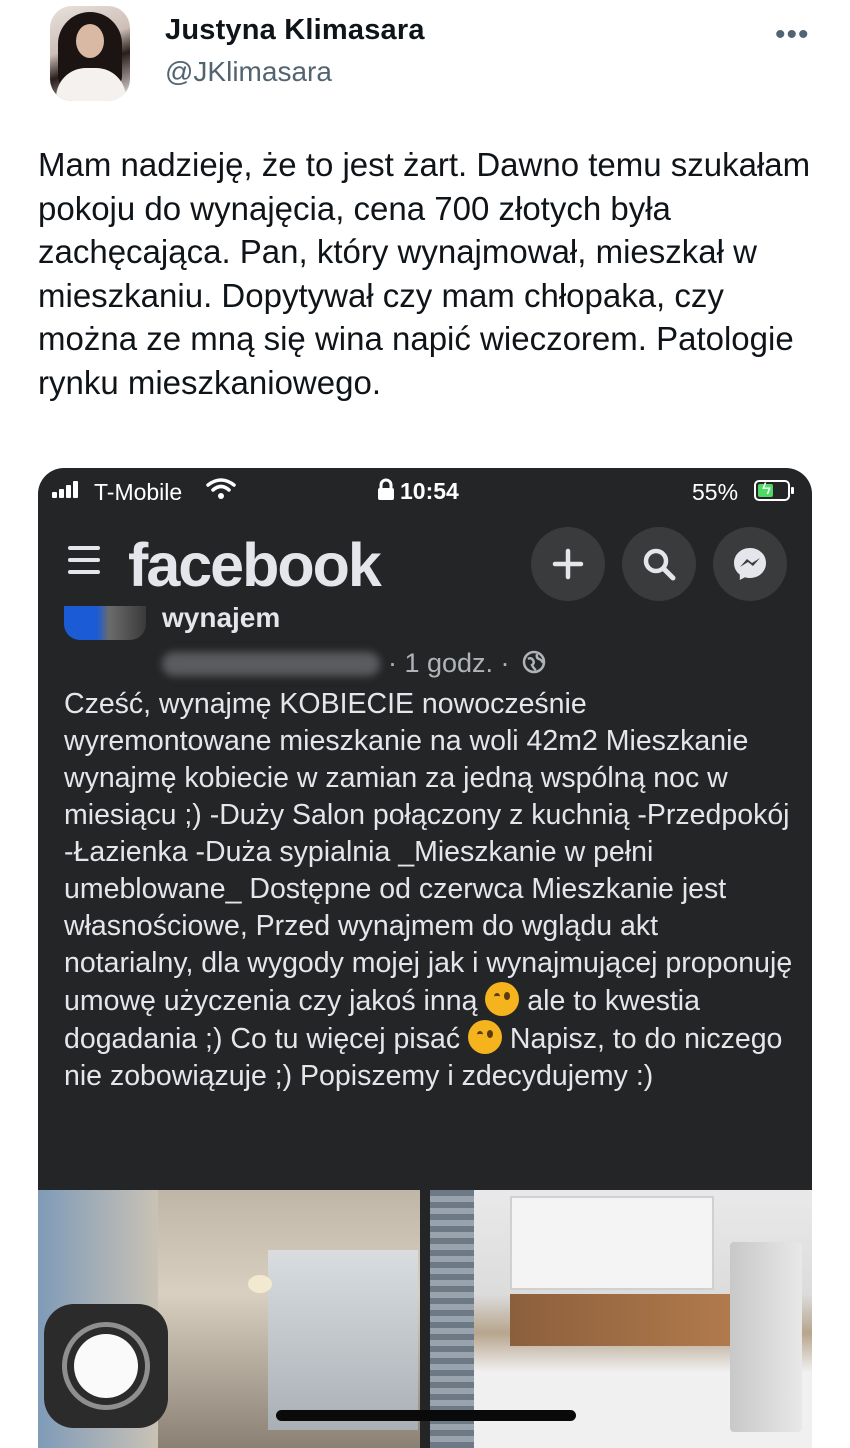 Image resolution: width=850 pixels, height=1448 pixels. I want to click on messenger-icon, so click(750, 564).